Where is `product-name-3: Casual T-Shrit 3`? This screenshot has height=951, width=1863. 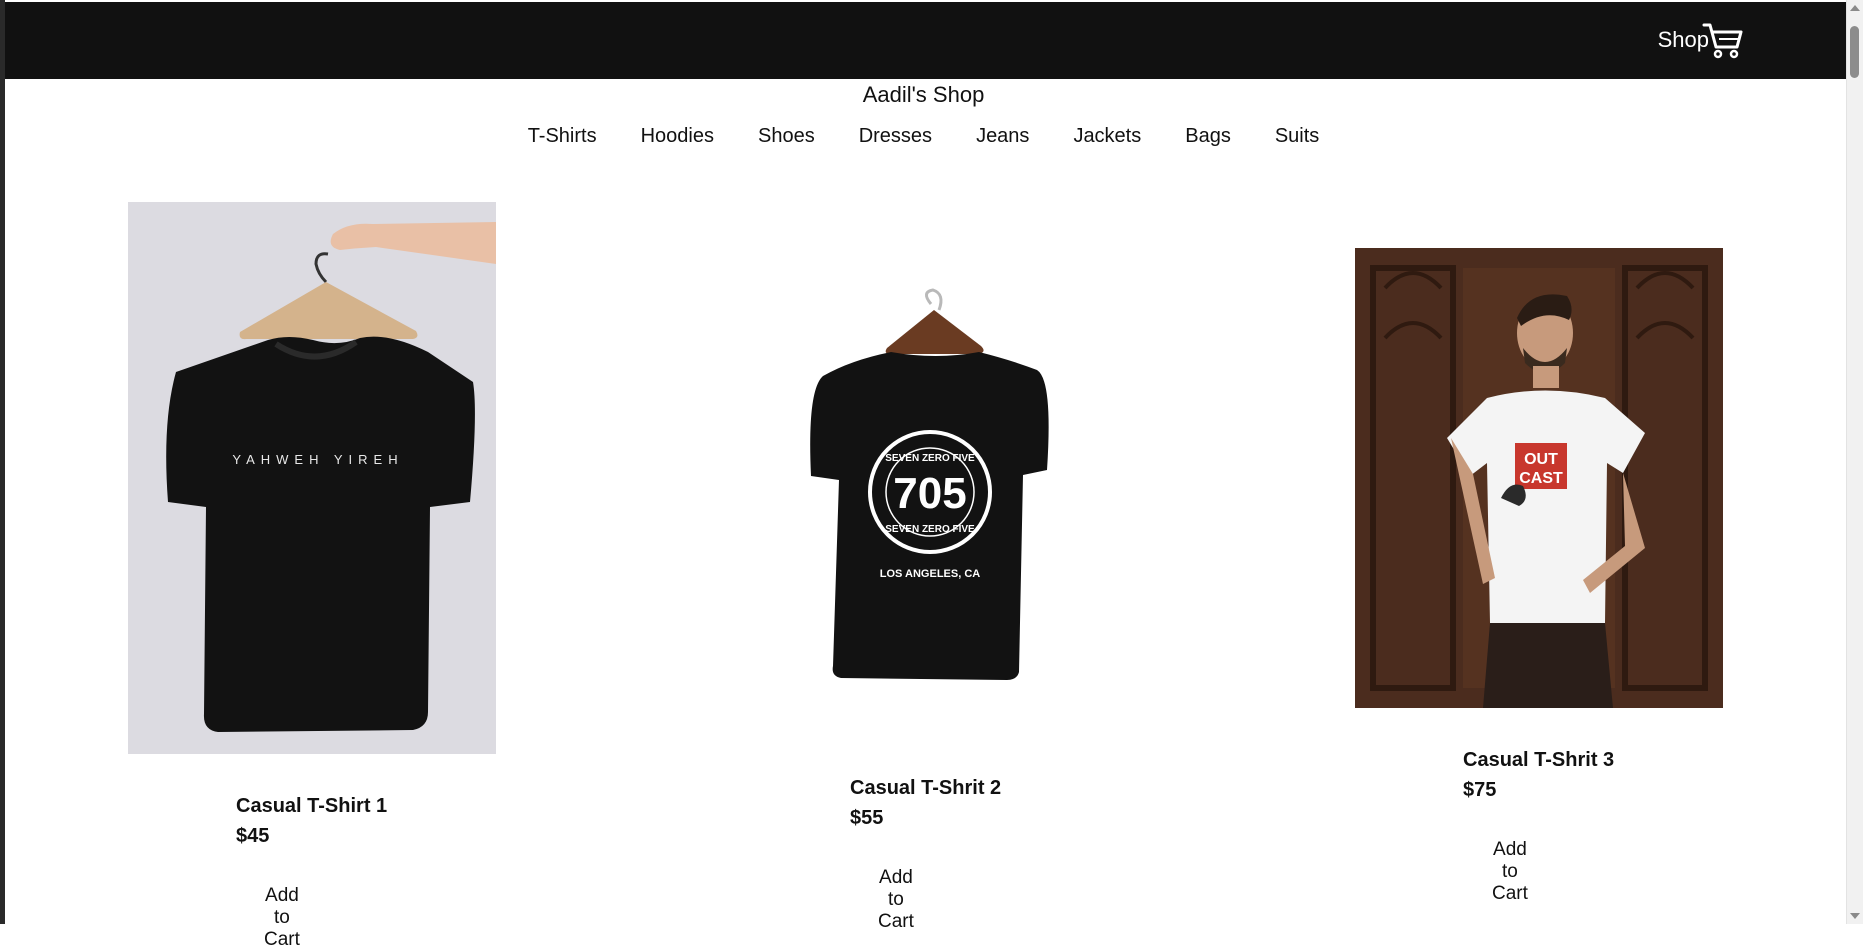
product-name-3: Casual T-Shrit 3 is located at coordinates (1538, 760).